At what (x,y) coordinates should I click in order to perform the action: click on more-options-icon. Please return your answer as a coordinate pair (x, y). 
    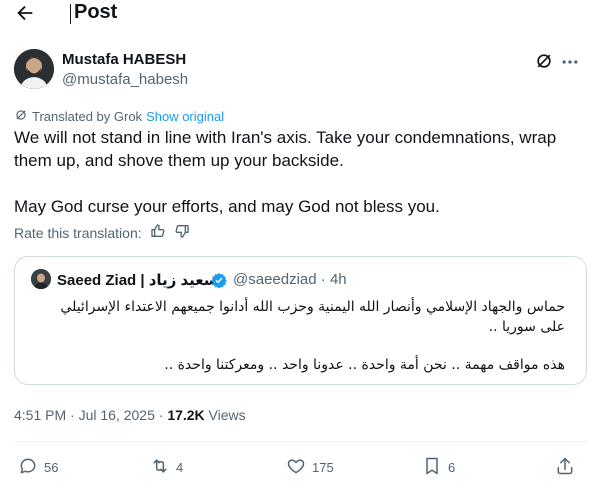
    Looking at the image, I should click on (570, 62).